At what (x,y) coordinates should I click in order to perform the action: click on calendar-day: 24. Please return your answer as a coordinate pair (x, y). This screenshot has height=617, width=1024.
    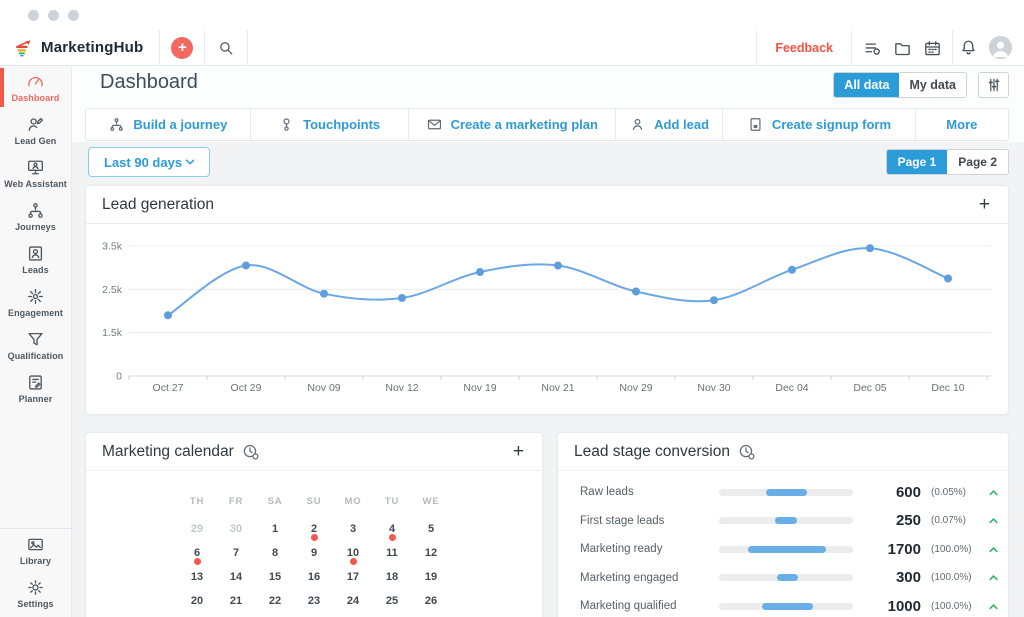
    Looking at the image, I should click on (353, 601).